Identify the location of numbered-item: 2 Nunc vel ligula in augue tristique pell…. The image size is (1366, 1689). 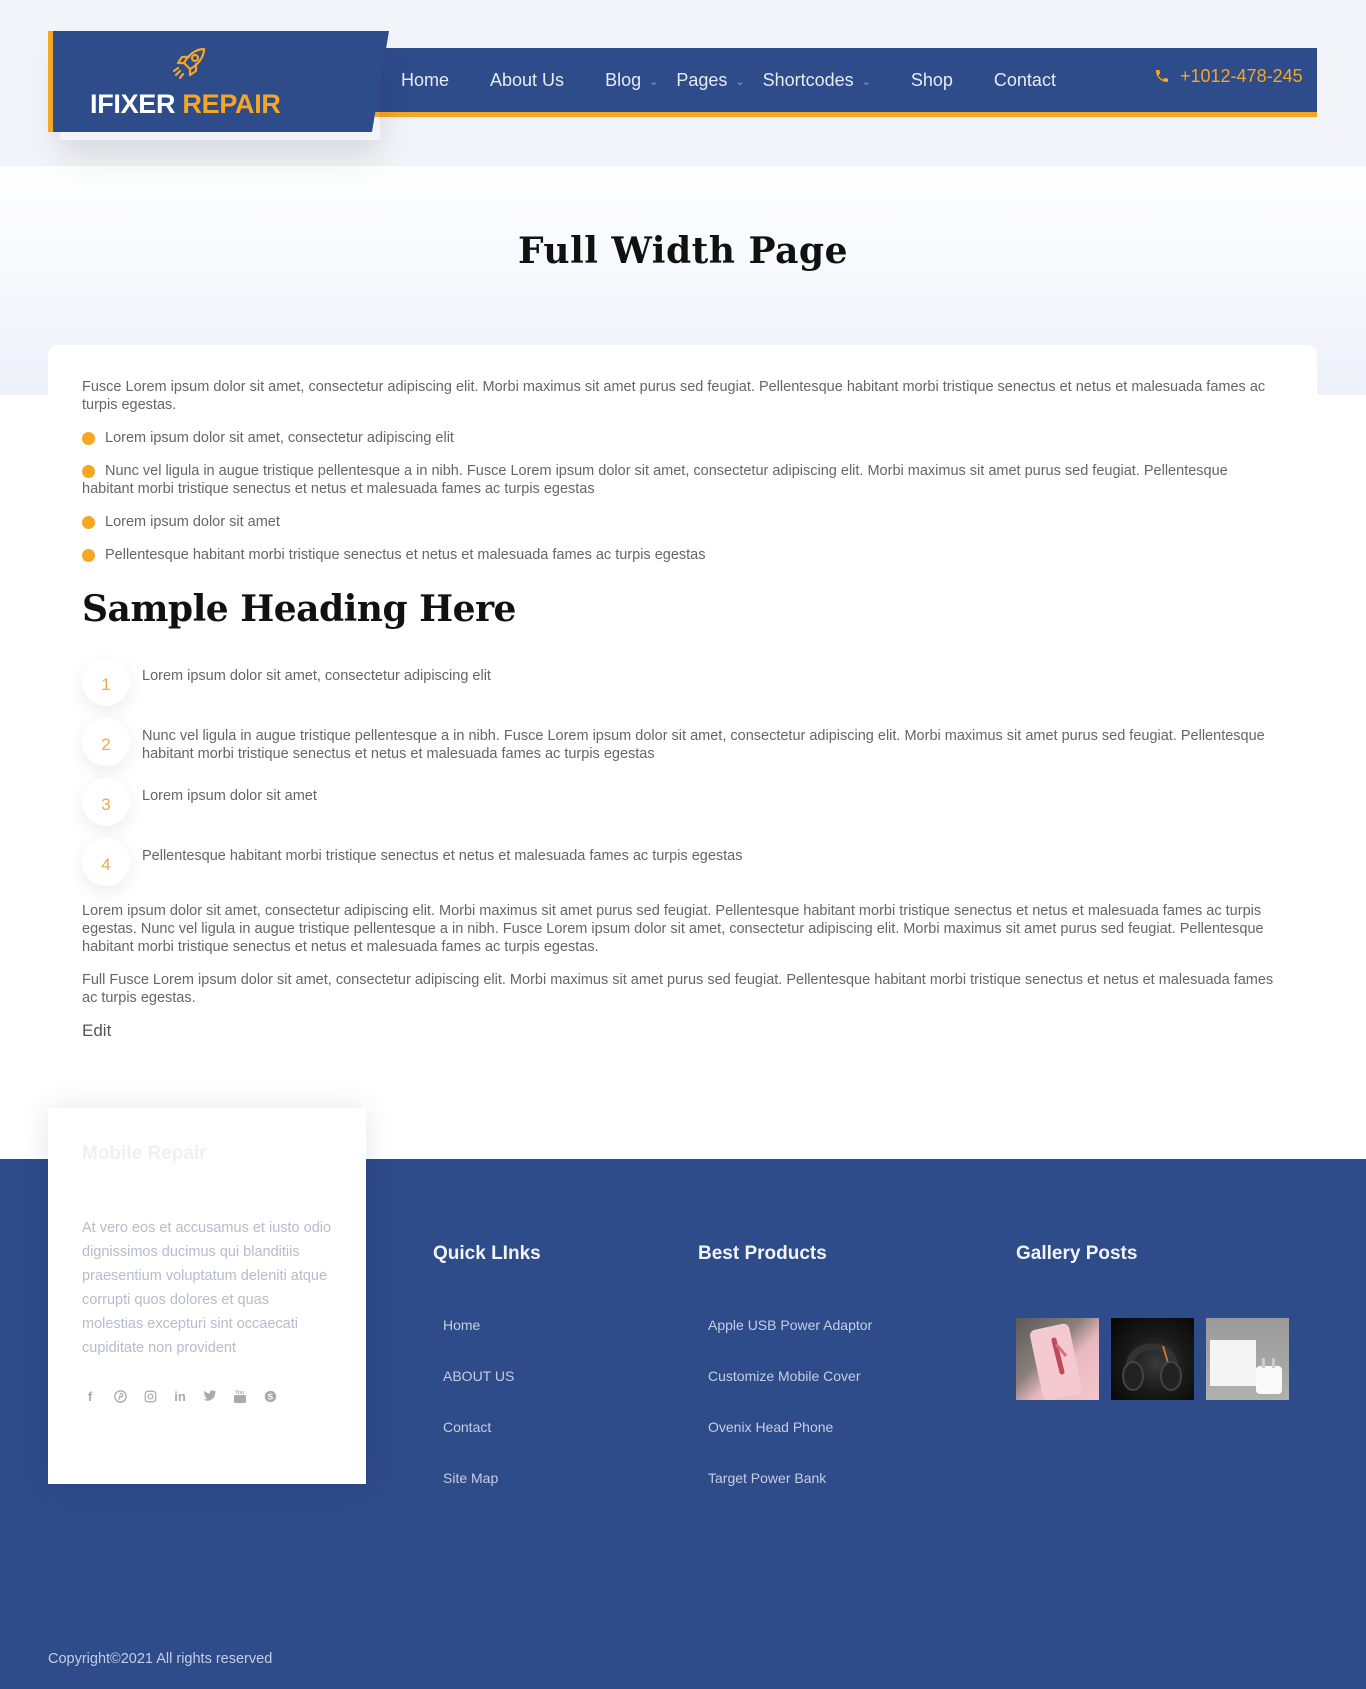
(682, 748).